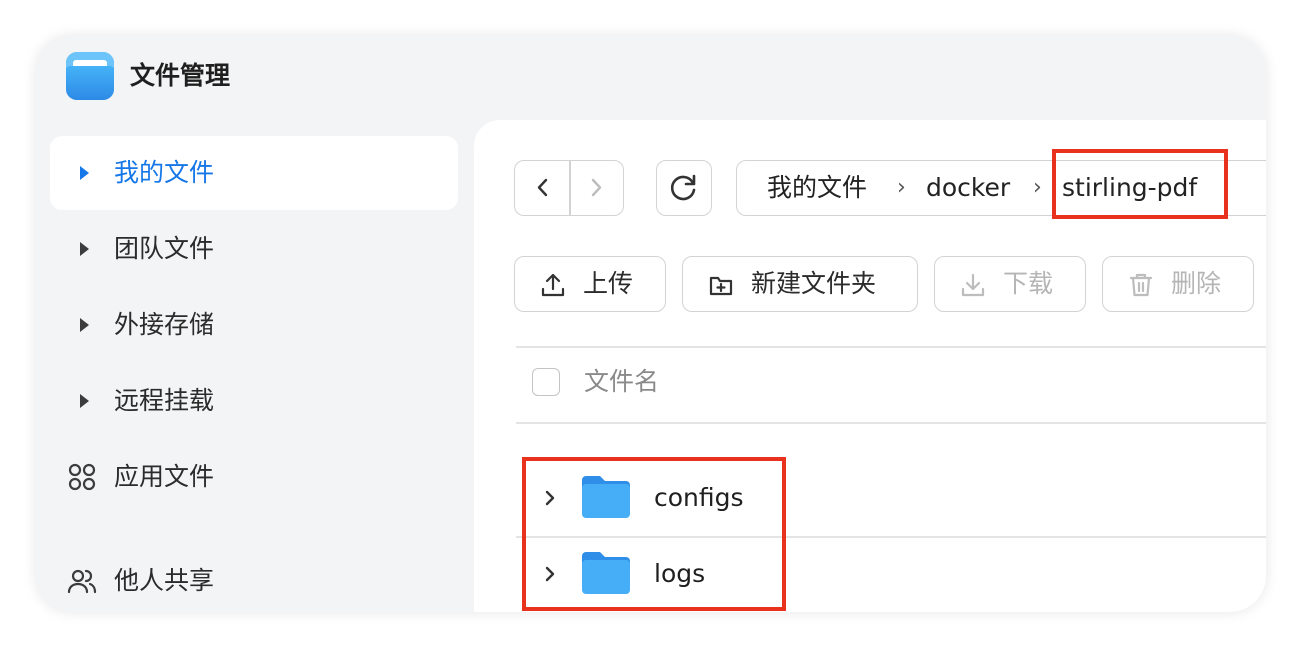 Image resolution: width=1302 pixels, height=648 pixels. Describe the element at coordinates (82, 581) in the screenshot. I see `users-icon` at that location.